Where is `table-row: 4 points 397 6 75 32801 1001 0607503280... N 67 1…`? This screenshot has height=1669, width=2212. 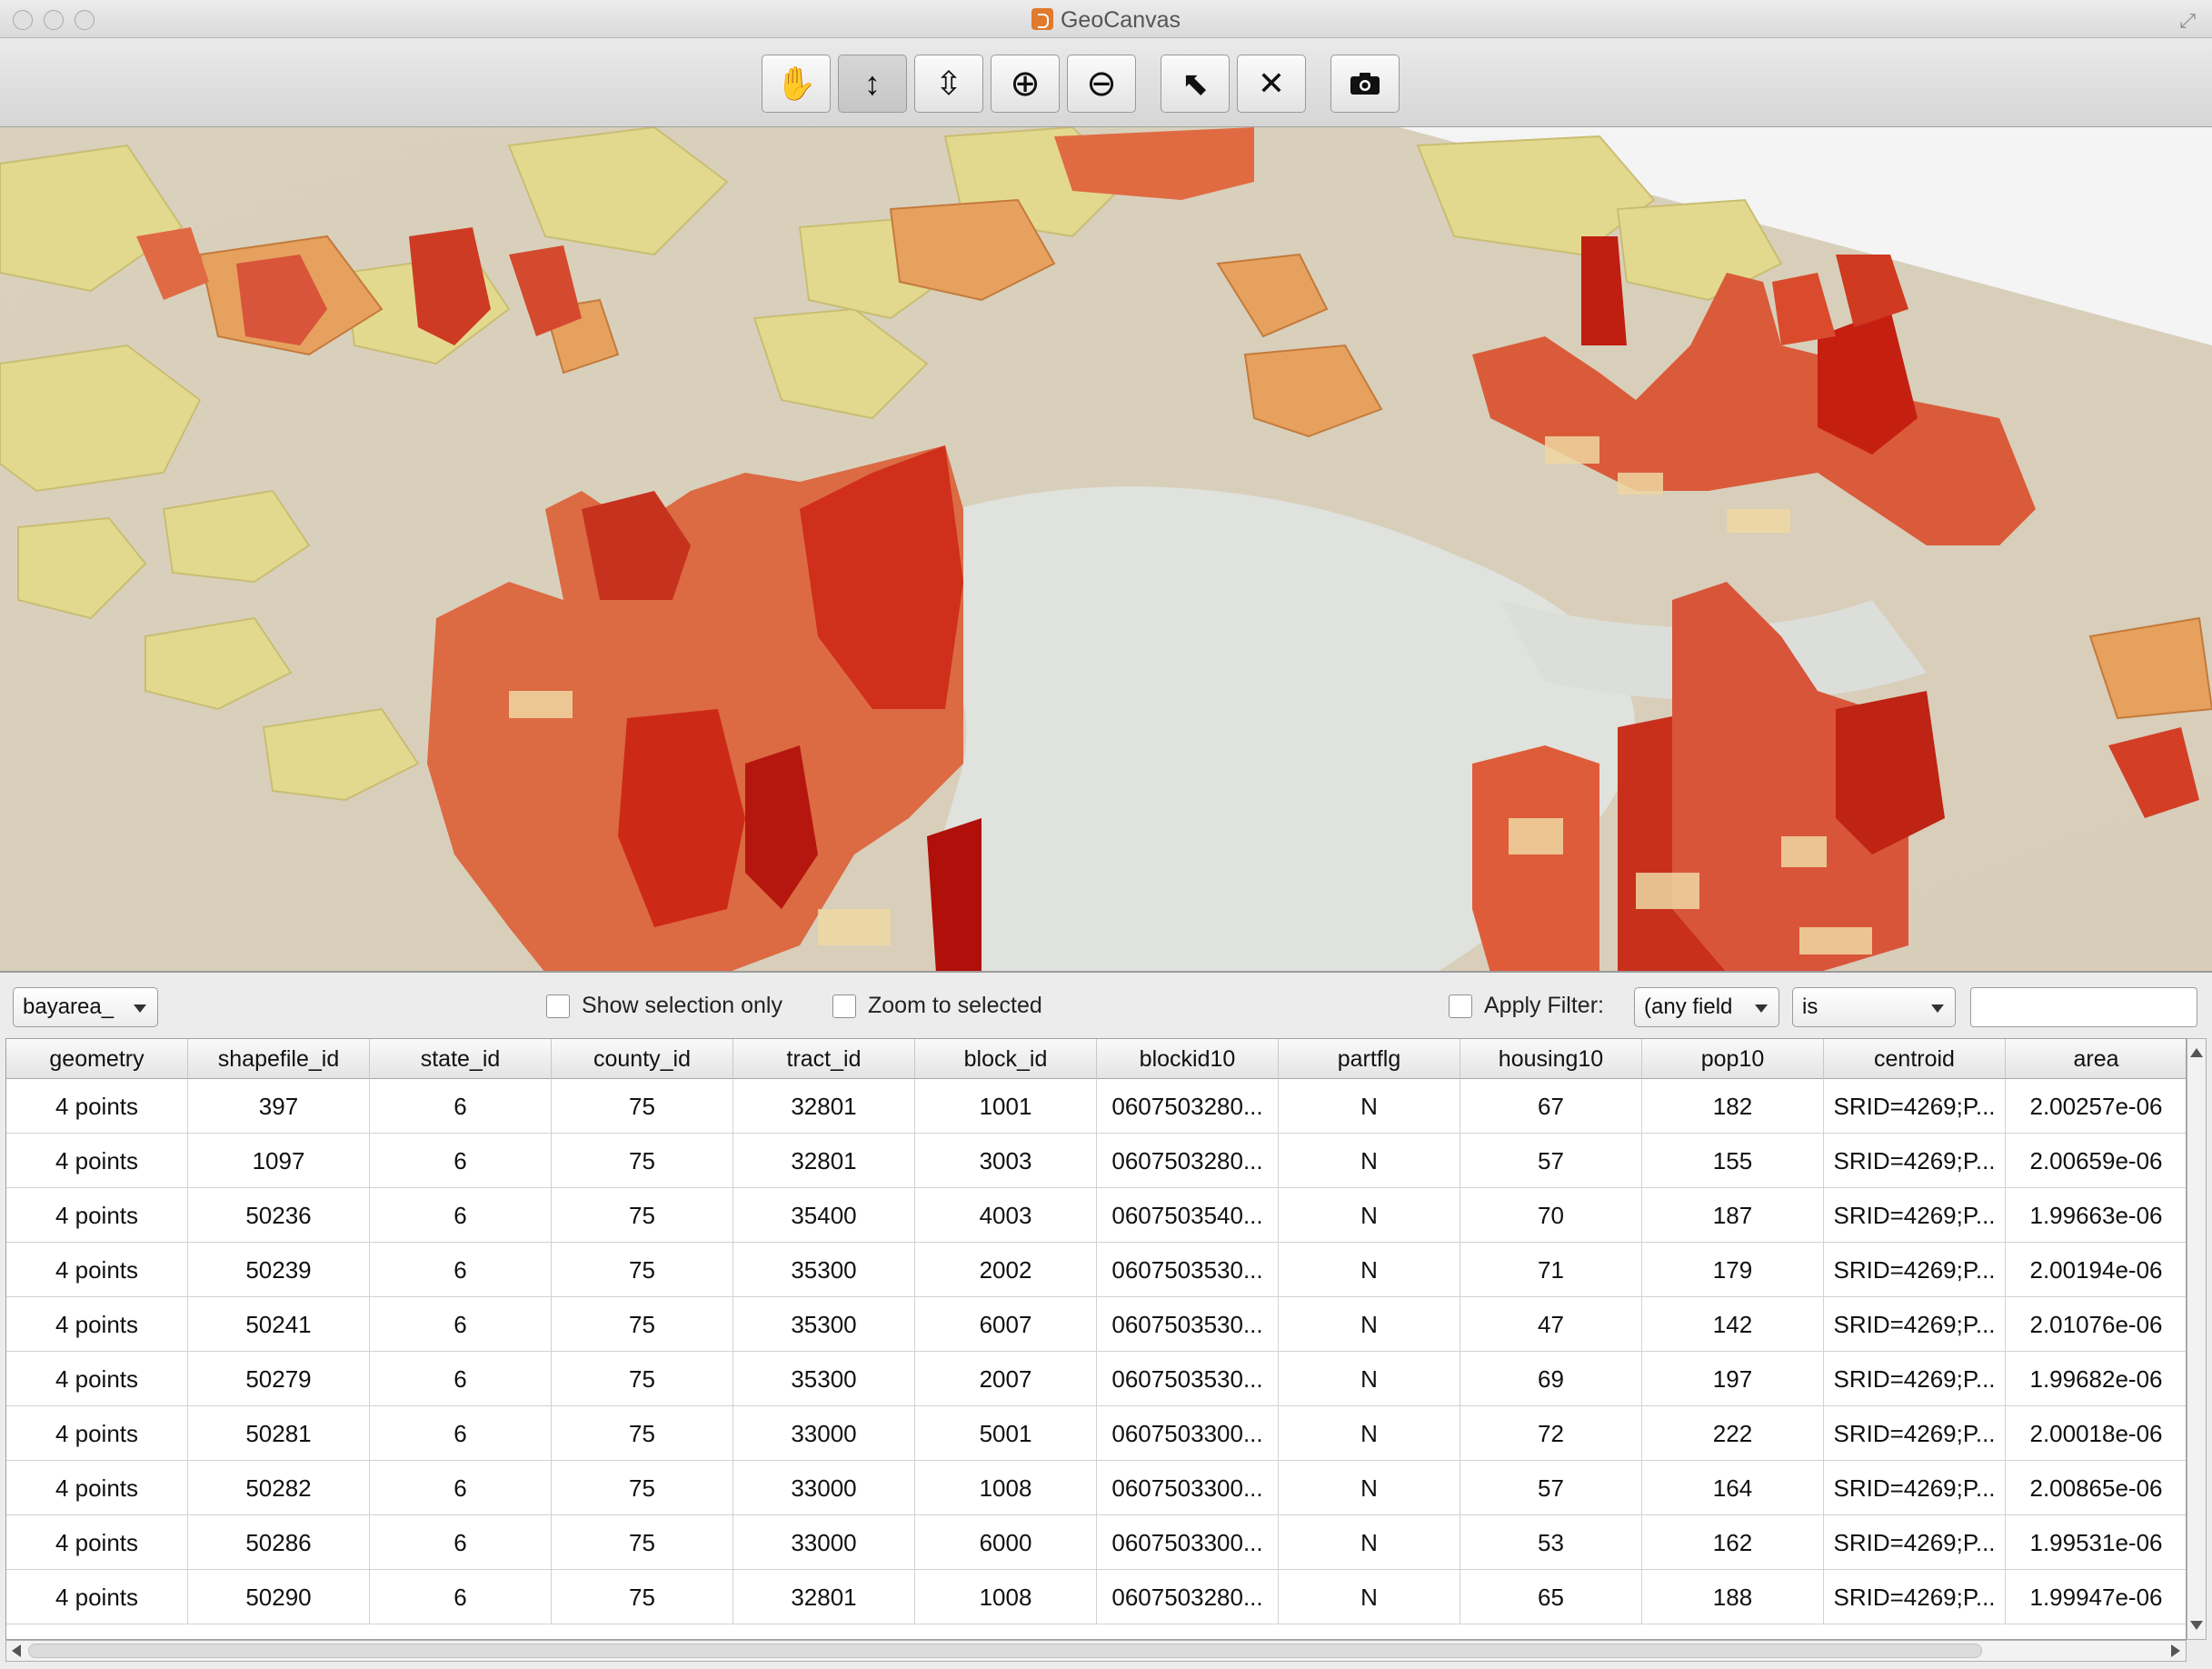
table-row: 4 points 397 6 75 32801 1001 0607503280... N 67 1… is located at coordinates (1096, 1106).